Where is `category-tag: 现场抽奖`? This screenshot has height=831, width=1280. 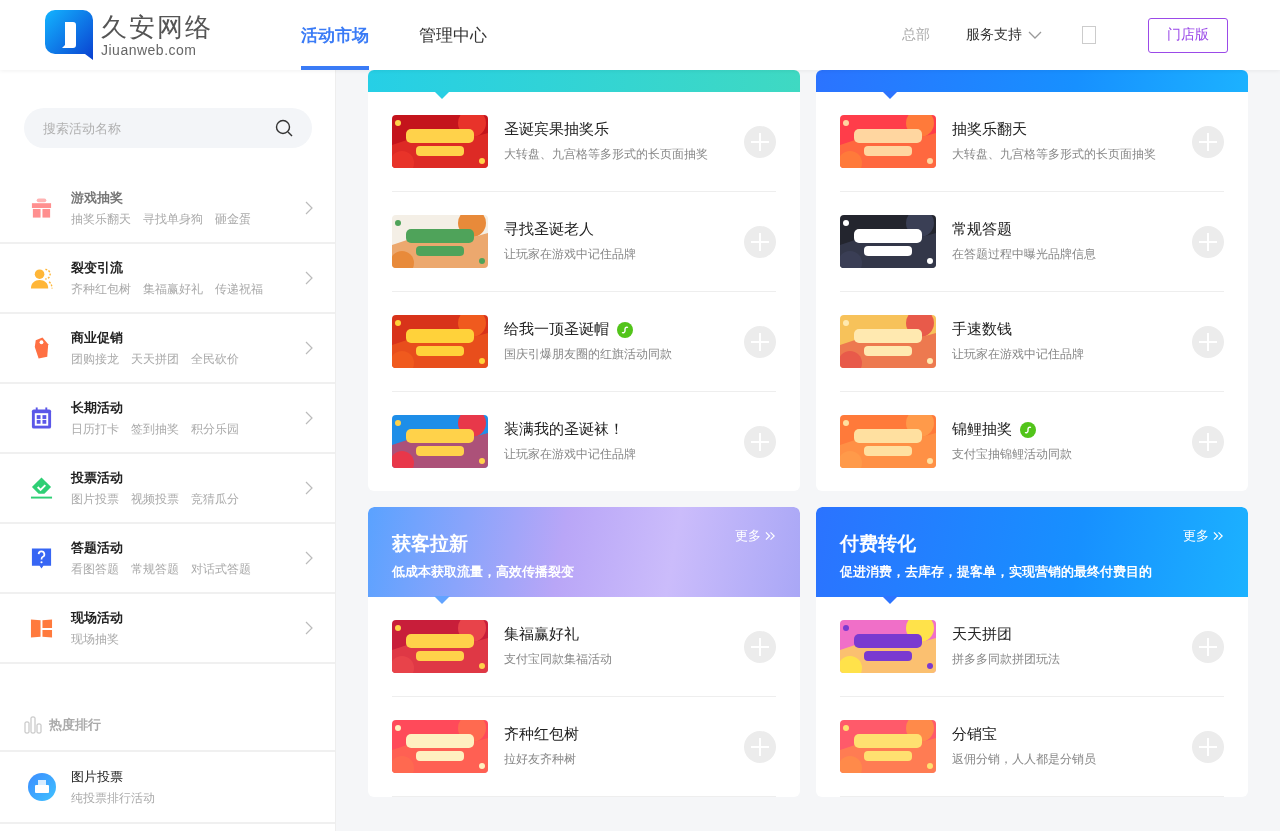 category-tag: 现场抽奖 is located at coordinates (95, 639).